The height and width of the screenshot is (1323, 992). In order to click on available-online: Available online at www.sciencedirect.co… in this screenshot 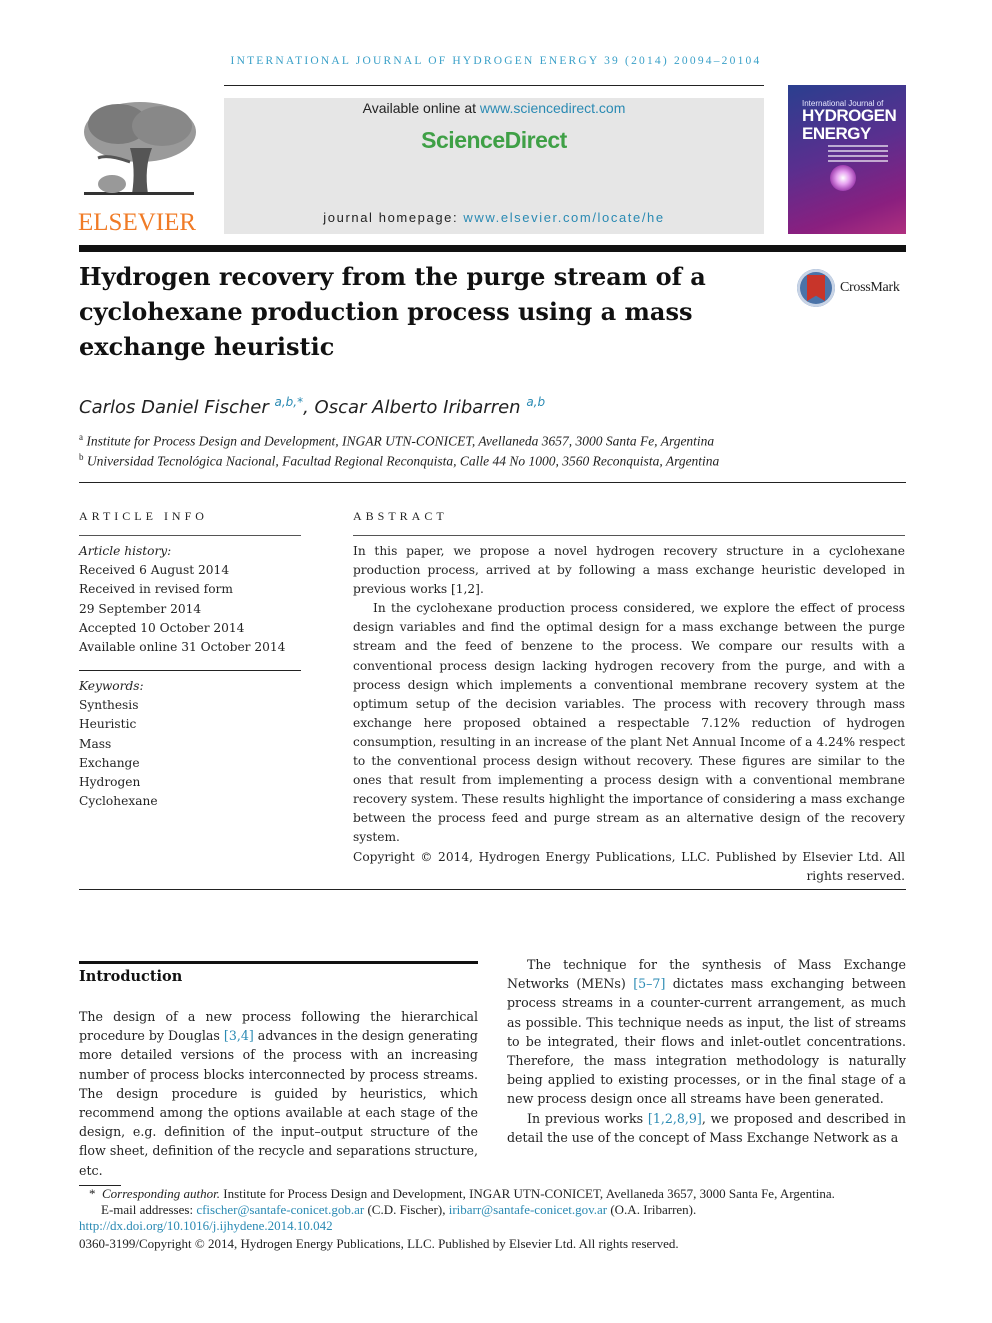, I will do `click(494, 108)`.